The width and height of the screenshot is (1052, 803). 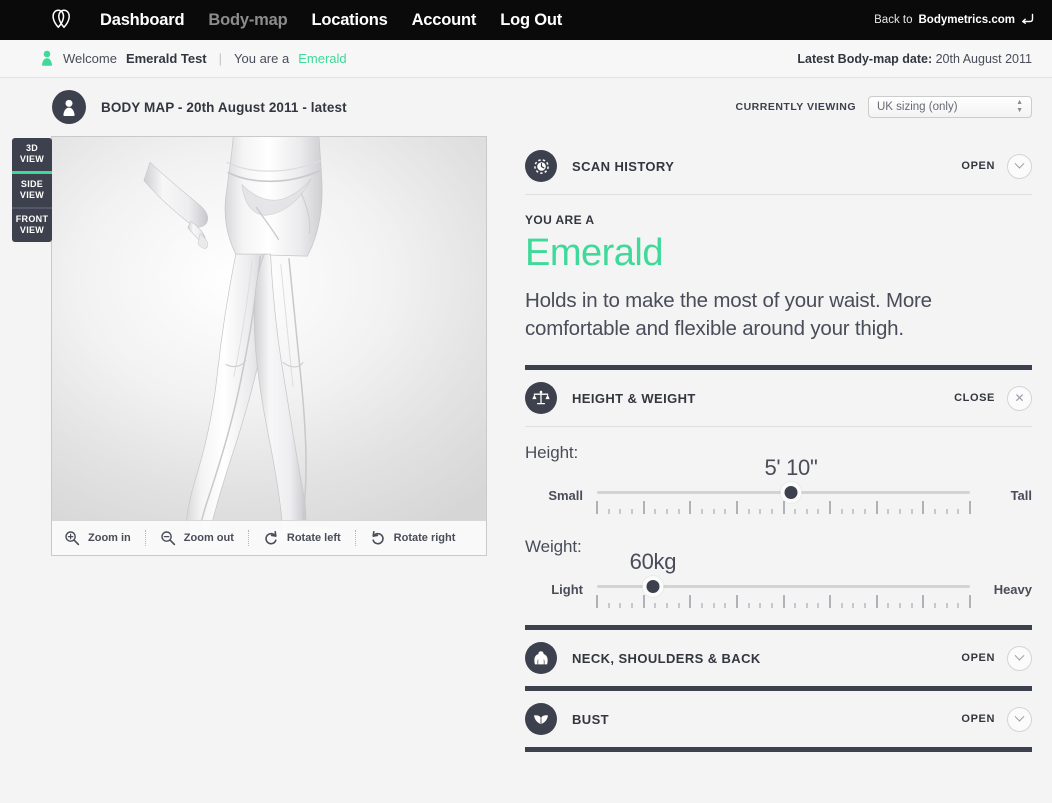 I want to click on nav-link-account: Account, so click(x=444, y=20).